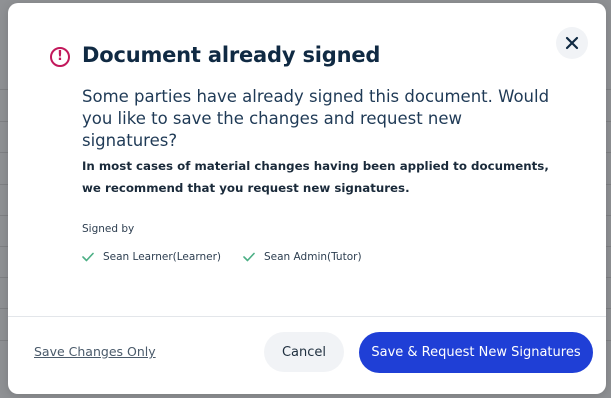 This screenshot has width=611, height=398. What do you see at coordinates (60, 57) in the screenshot?
I see `exclamation-circle-icon: !` at bounding box center [60, 57].